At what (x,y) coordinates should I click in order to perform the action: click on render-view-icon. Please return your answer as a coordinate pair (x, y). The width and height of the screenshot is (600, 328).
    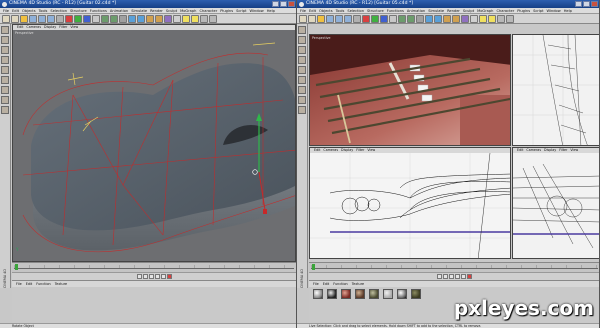
    Looking at the image, I should click on (402, 19).